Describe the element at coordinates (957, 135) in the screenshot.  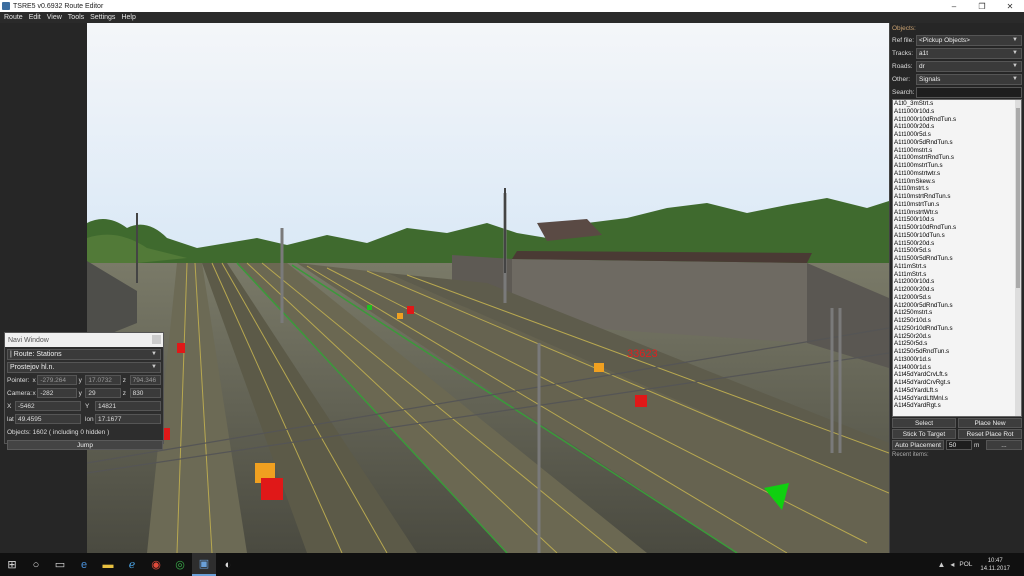
I see `list-item: A1t1000r5d.s` at that location.